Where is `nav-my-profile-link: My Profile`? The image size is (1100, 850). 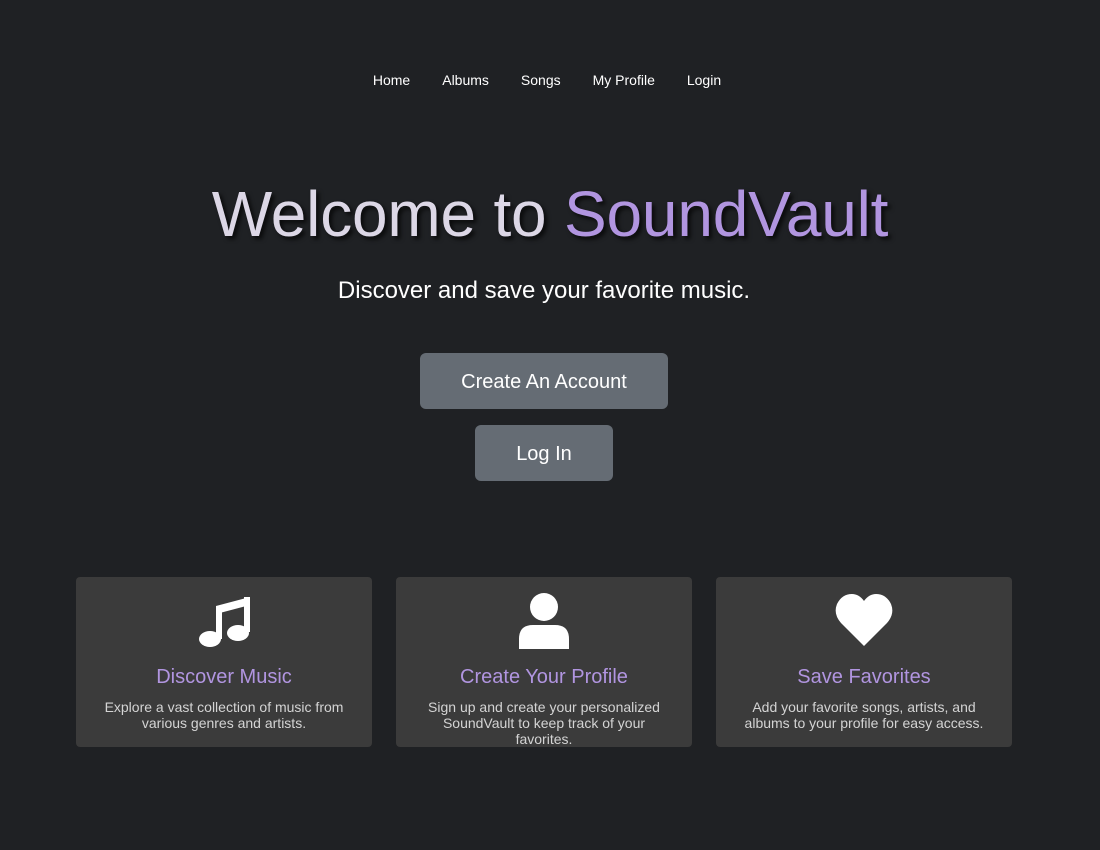 nav-my-profile-link: My Profile is located at coordinates (624, 81).